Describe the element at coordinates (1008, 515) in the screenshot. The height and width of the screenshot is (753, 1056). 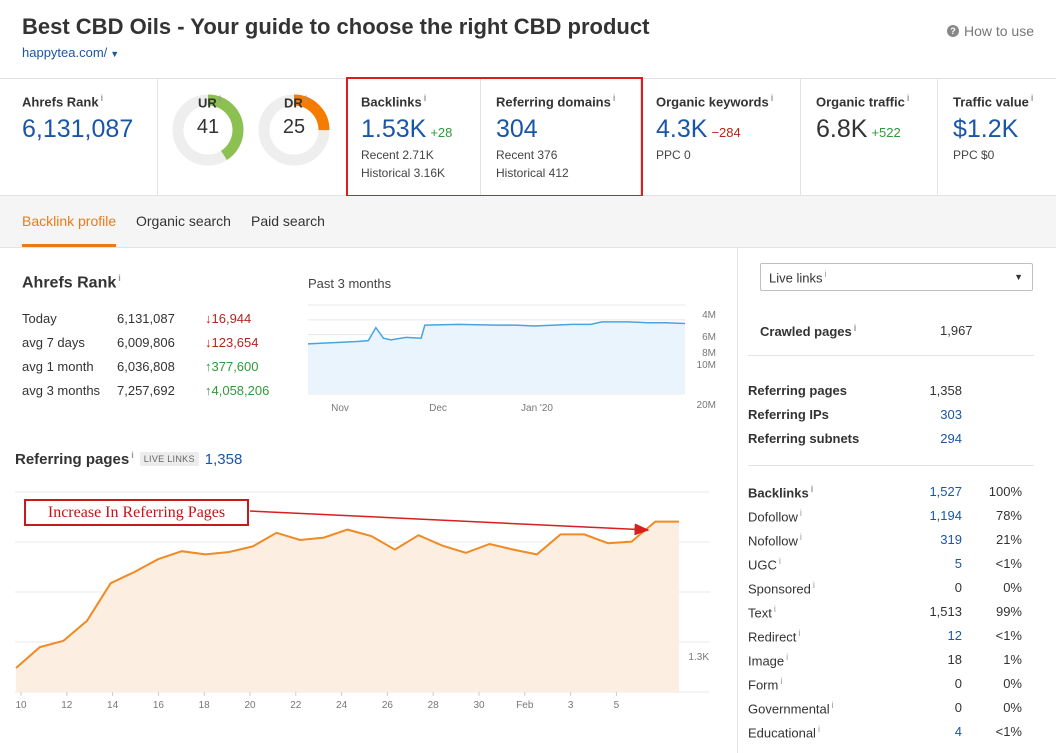
I see `stat-percent: 78%` at that location.